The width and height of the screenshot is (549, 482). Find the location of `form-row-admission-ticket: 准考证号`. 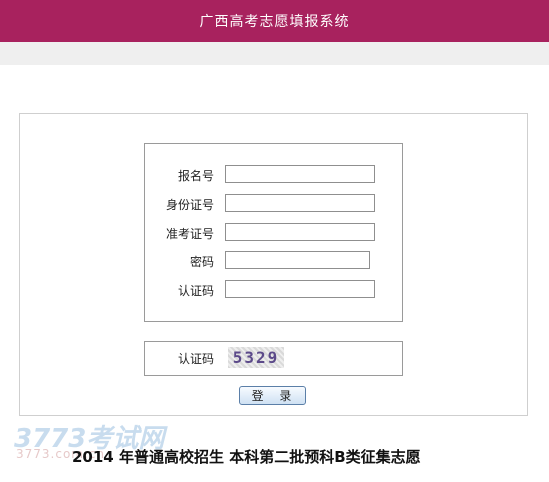

form-row-admission-ticket: 准考证号 is located at coordinates (273, 233).